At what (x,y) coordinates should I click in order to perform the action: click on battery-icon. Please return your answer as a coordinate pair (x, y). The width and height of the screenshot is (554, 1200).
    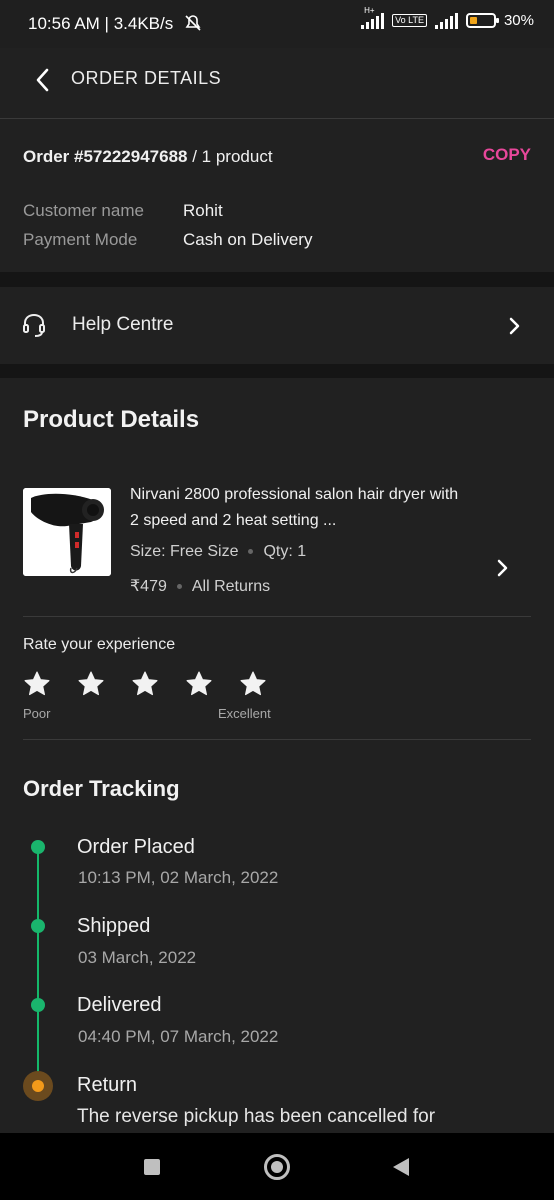
    Looking at the image, I should click on (482, 20).